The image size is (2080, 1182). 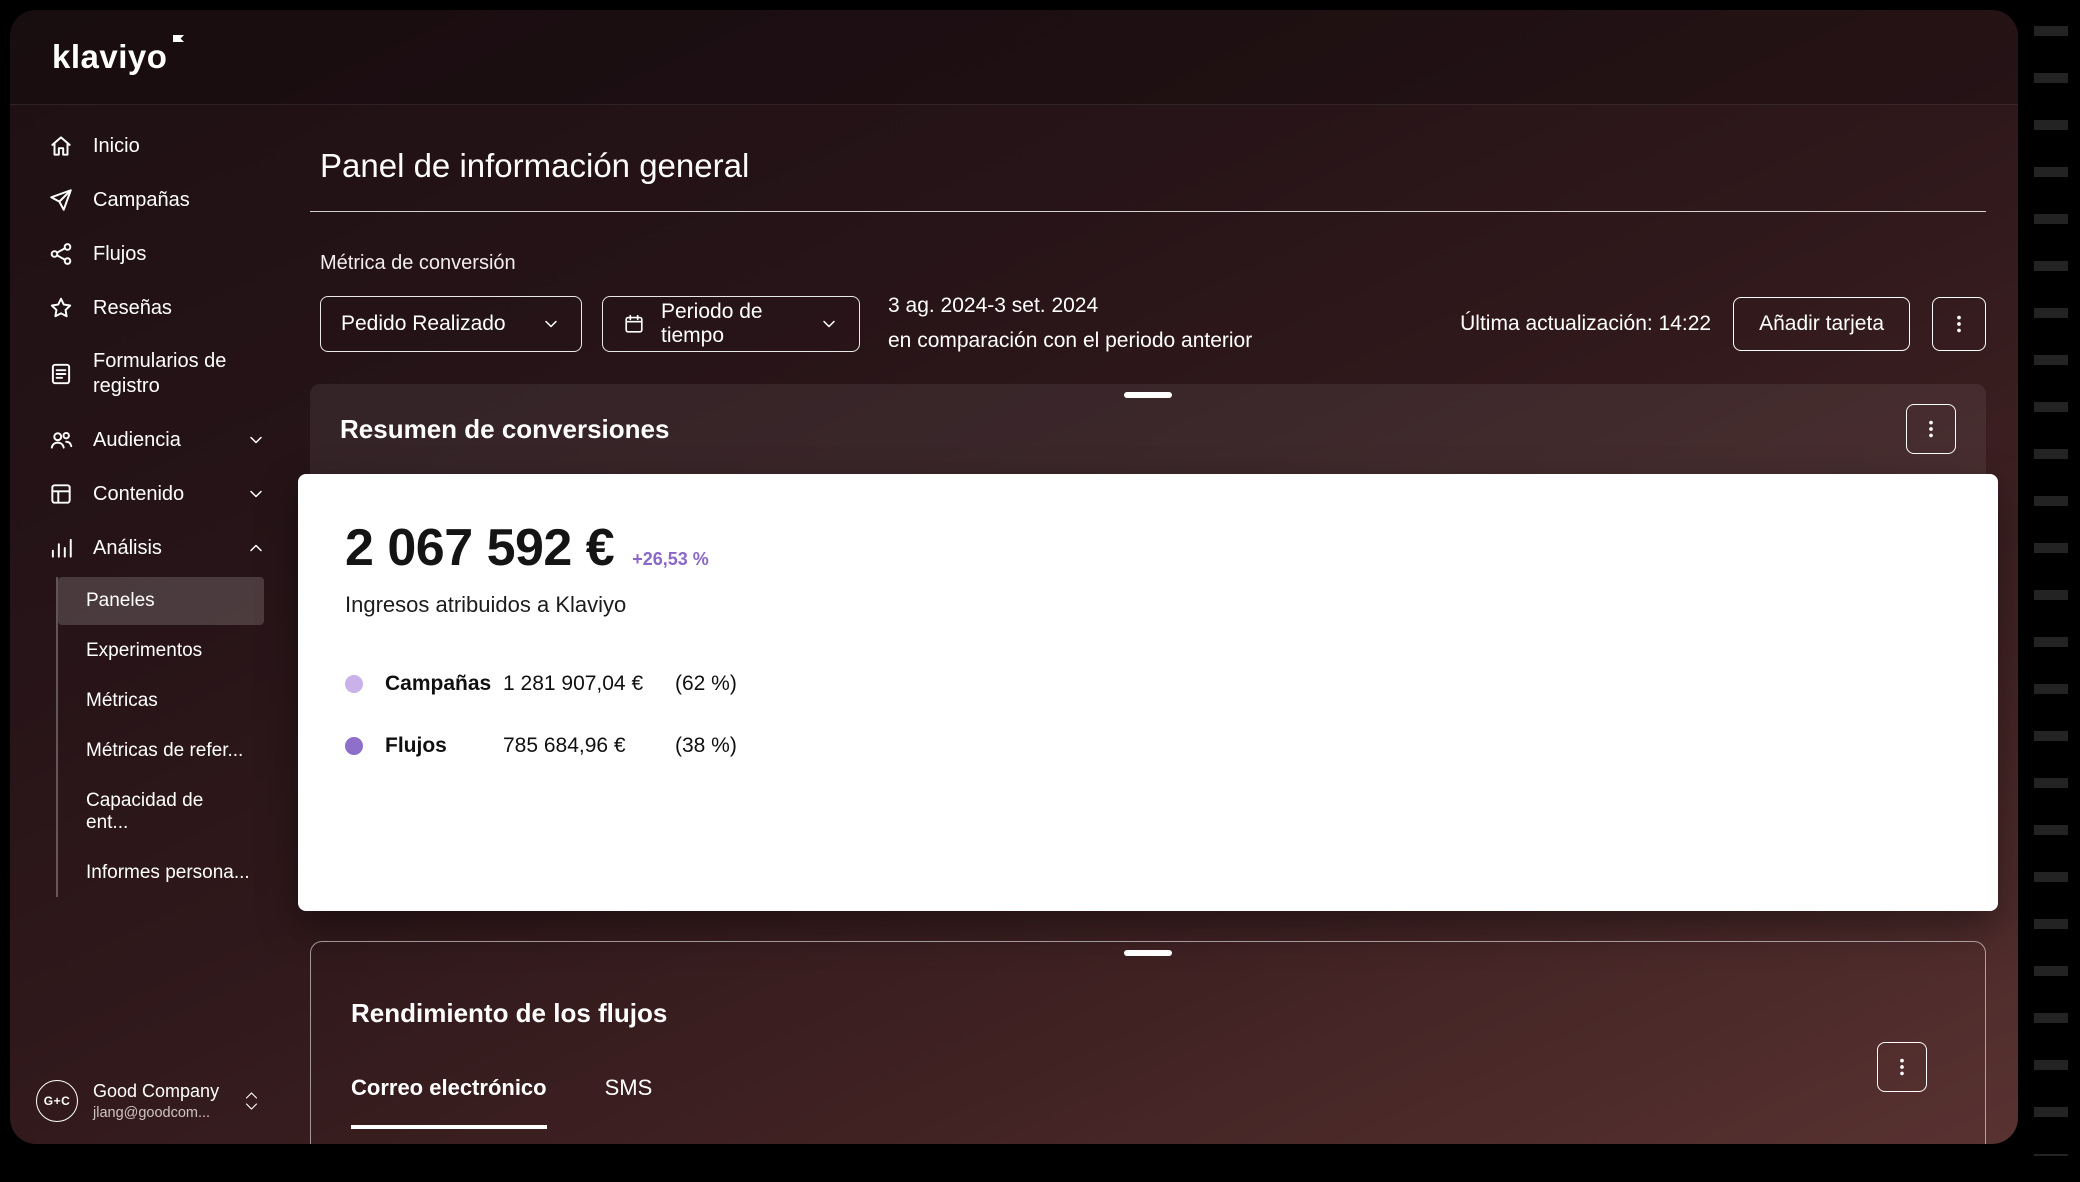 What do you see at coordinates (712, 323) in the screenshot?
I see `time-period-value: Periodo de tiempo` at bounding box center [712, 323].